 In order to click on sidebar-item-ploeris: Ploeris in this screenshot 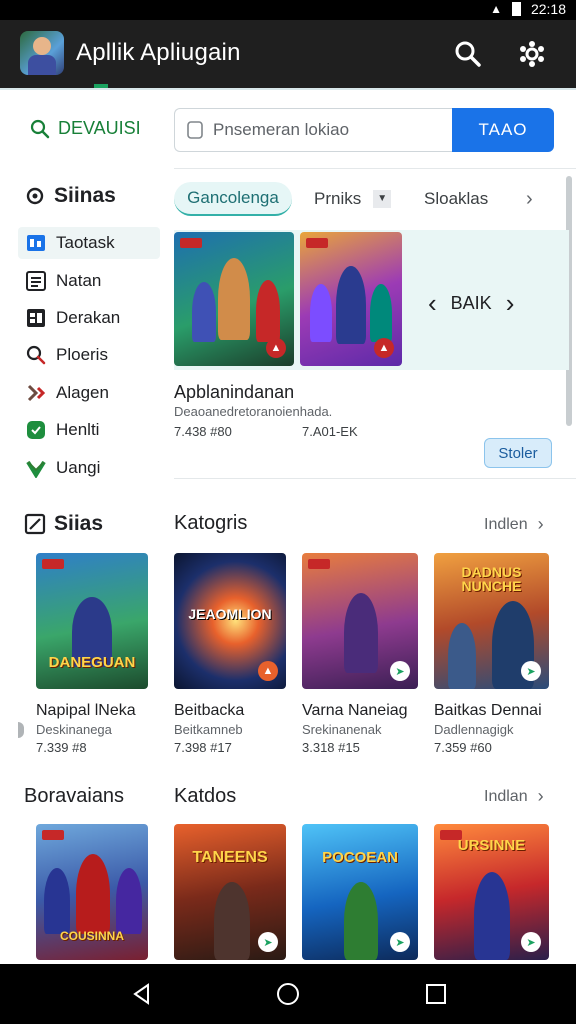, I will do `click(89, 355)`.